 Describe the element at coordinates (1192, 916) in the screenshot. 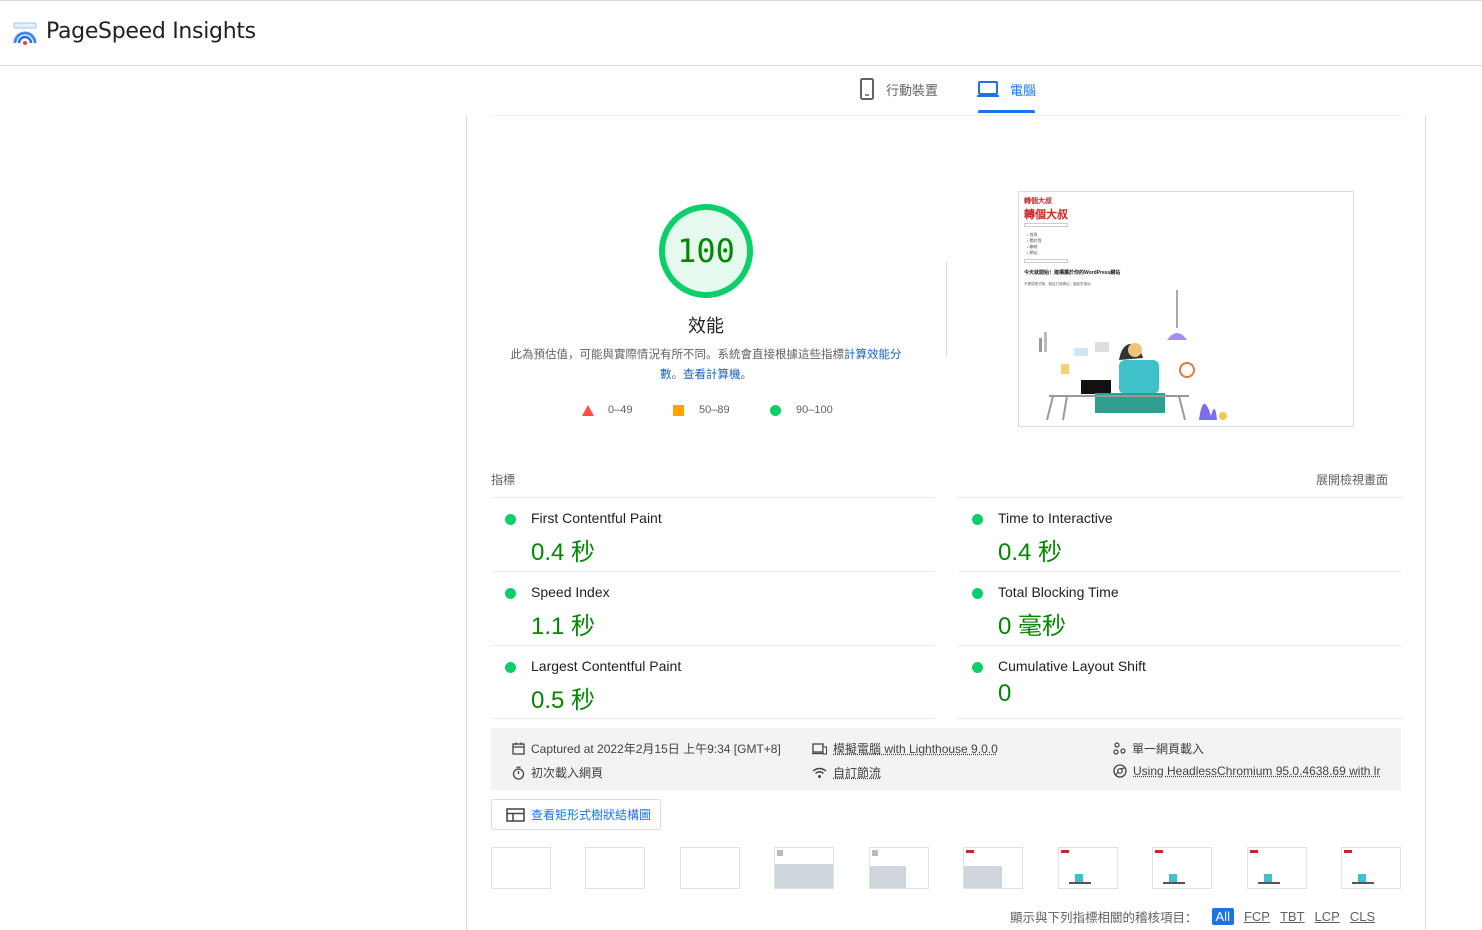

I see `audit-filter: 顯示與下列指標相關的稽核項目： All FCP TBT LCP CLS` at that location.